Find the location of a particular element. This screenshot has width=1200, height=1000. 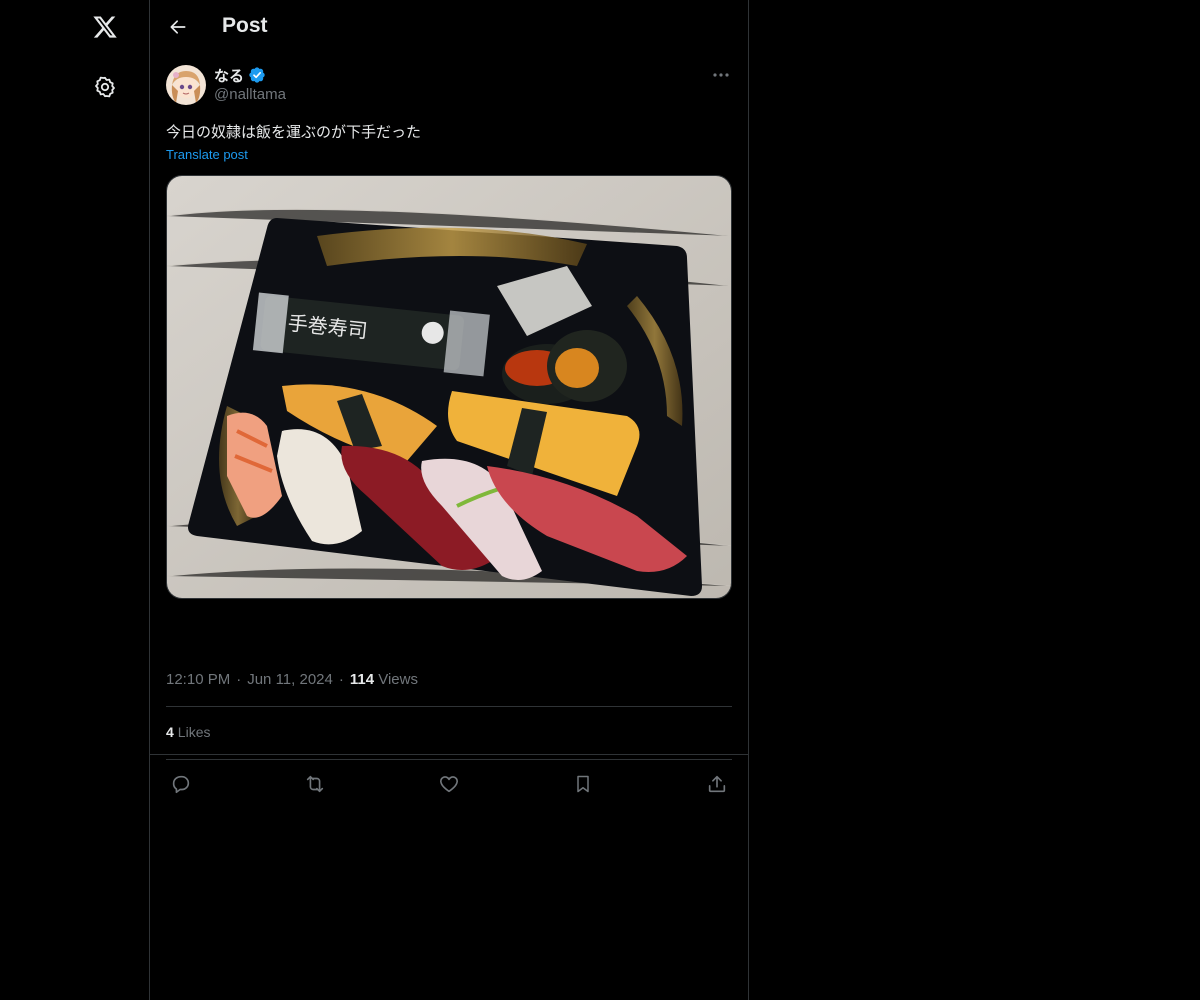

action-bar is located at coordinates (449, 784).